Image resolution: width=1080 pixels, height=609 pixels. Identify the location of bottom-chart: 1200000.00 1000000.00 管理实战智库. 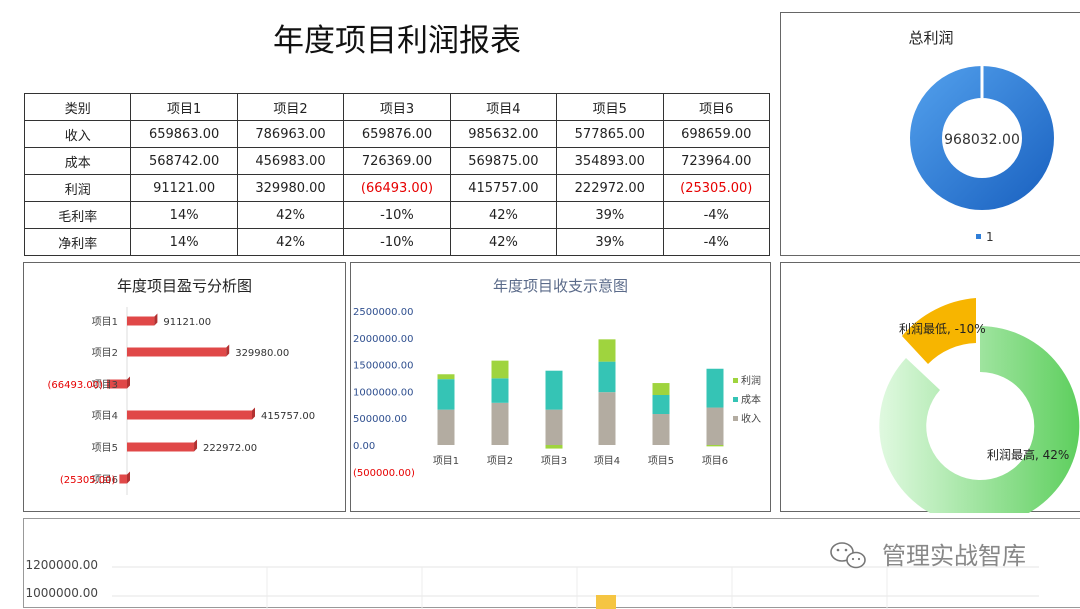
(532, 575).